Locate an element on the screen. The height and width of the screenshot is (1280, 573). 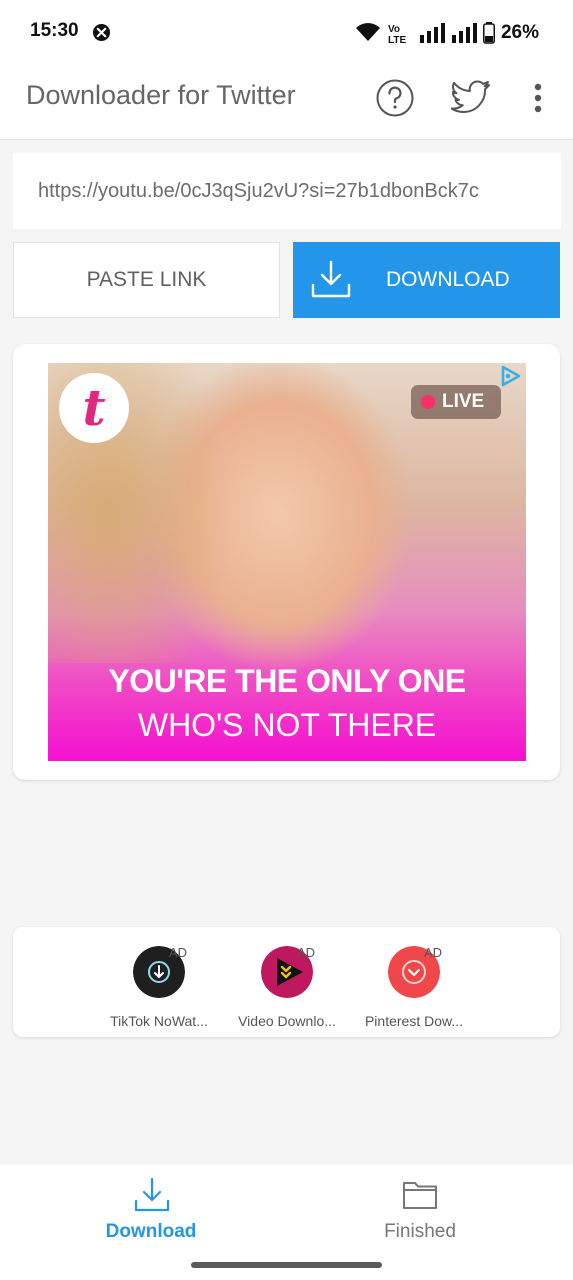
volte-icon: Vo LTE is located at coordinates (397, 34).